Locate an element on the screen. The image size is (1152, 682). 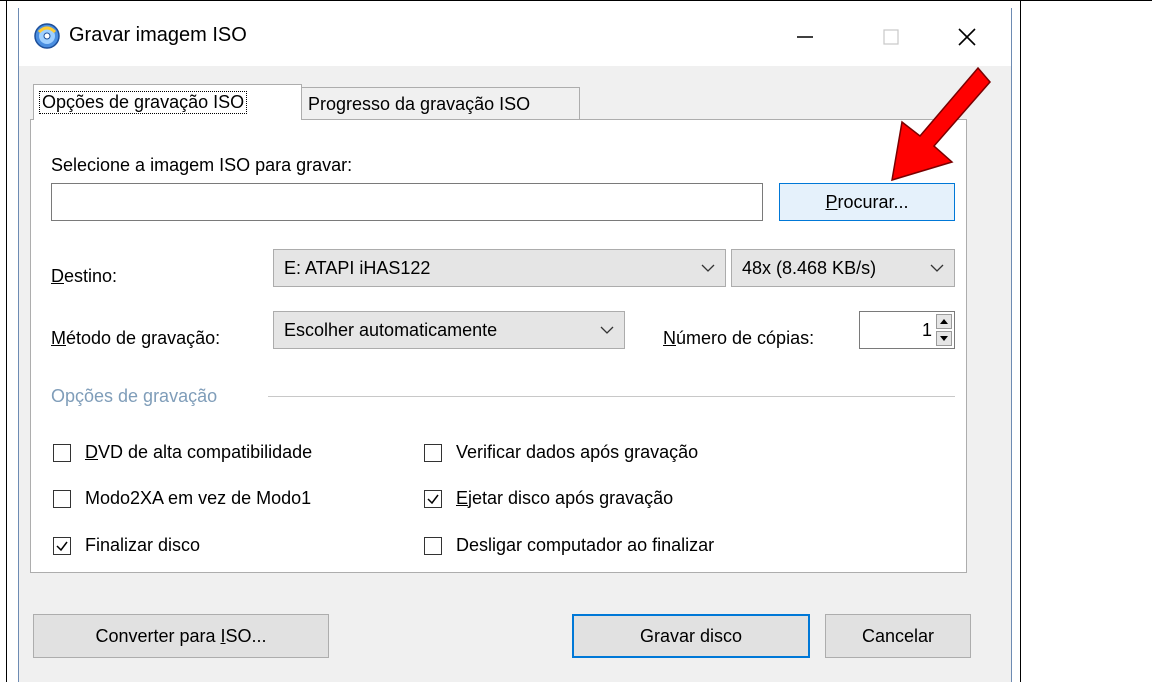
burn-options-group-title: Opções de gravação is located at coordinates (134, 396).